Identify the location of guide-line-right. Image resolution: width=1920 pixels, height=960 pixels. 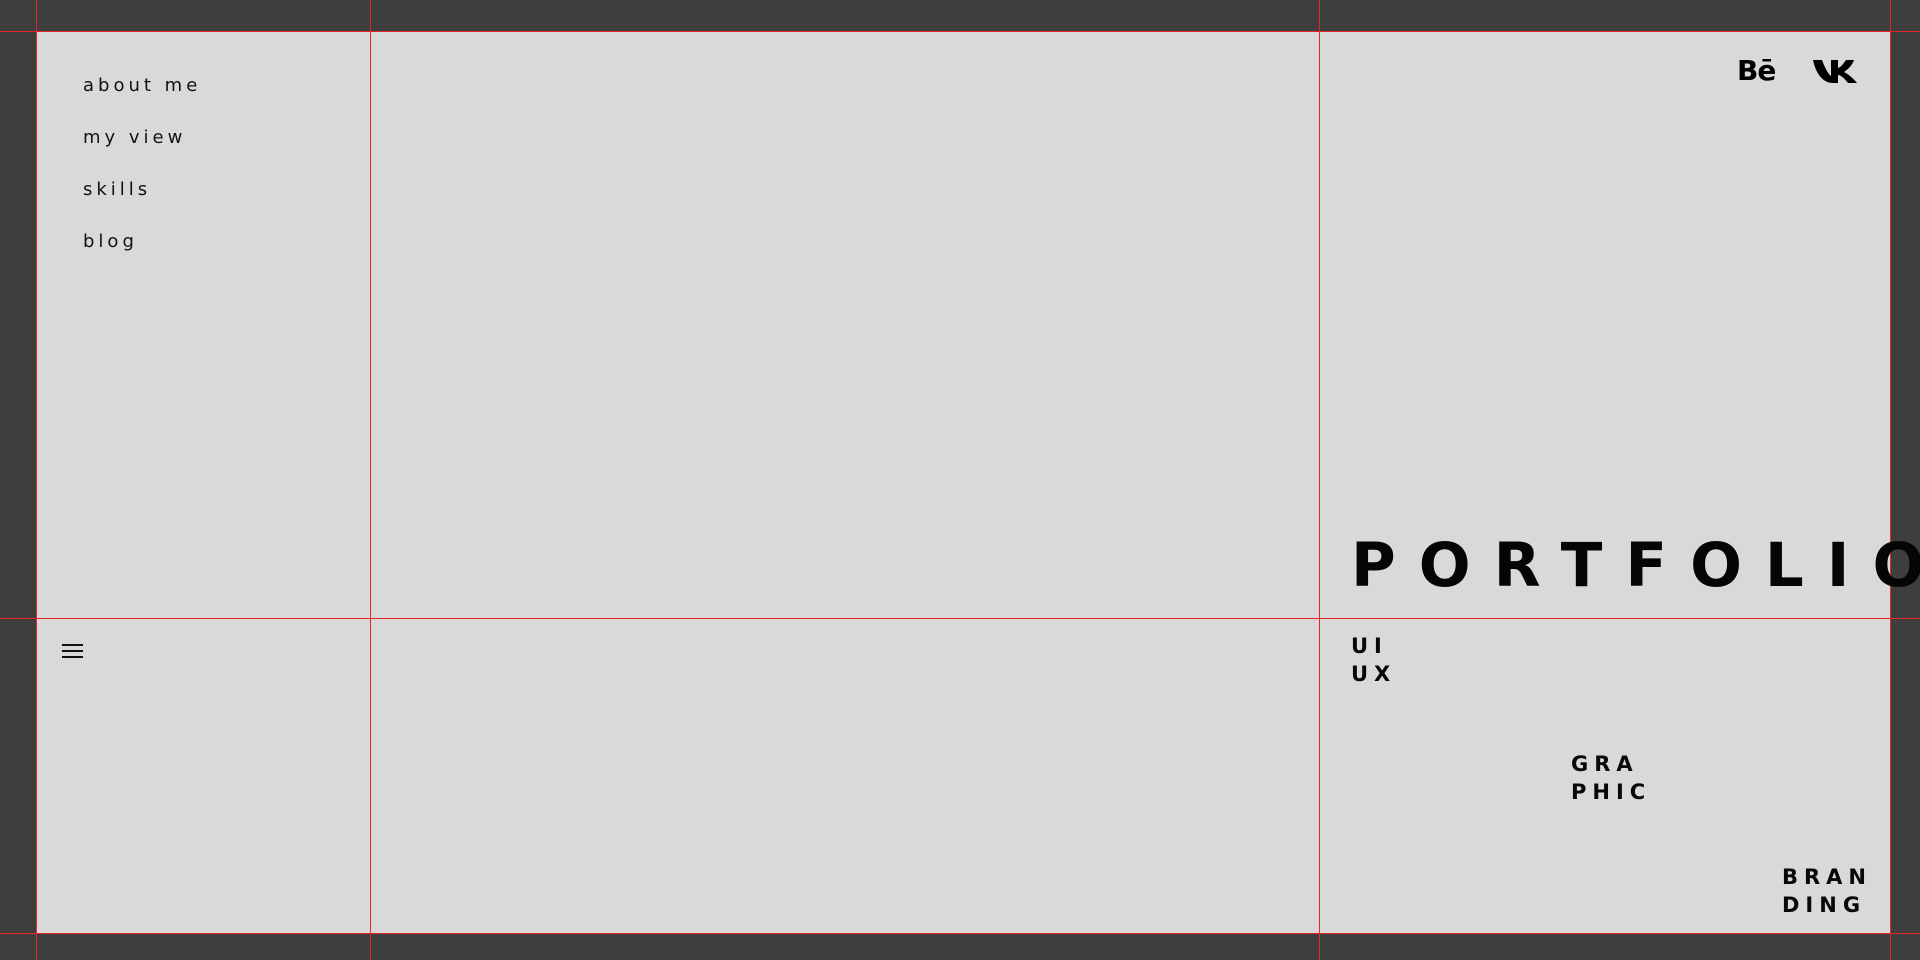
(1890, 480).